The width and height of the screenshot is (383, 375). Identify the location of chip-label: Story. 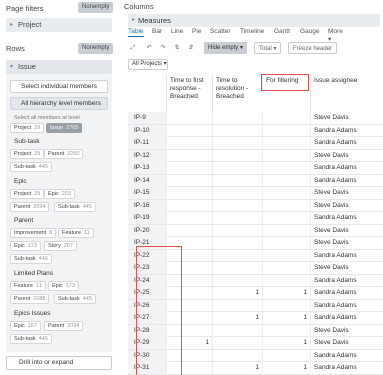
(54, 246).